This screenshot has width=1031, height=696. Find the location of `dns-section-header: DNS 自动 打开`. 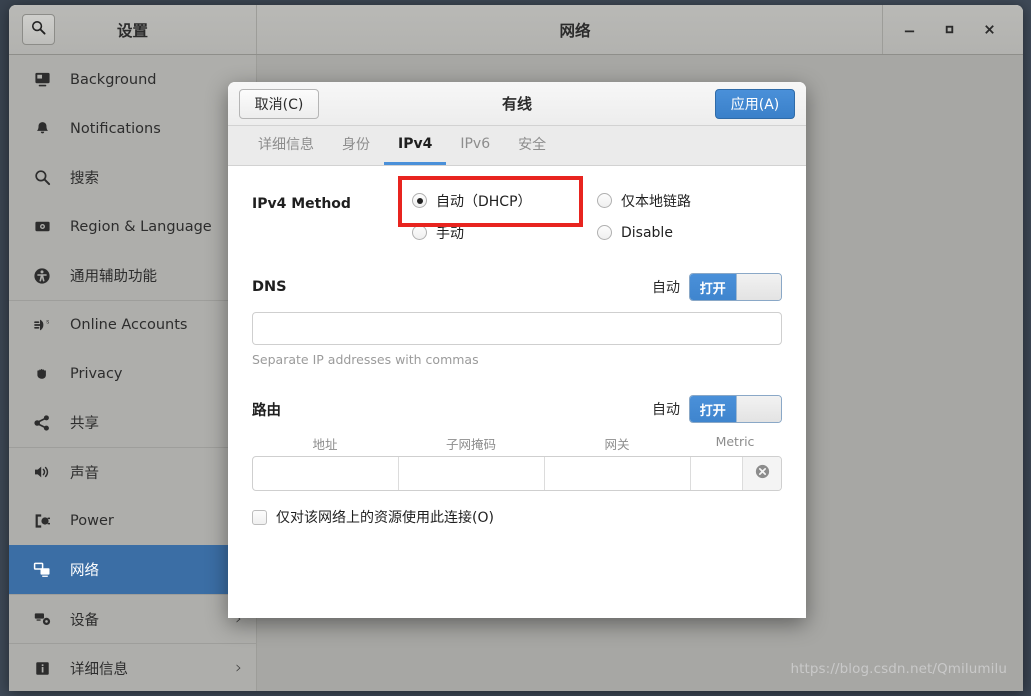

dns-section-header: DNS 自动 打开 is located at coordinates (517, 287).